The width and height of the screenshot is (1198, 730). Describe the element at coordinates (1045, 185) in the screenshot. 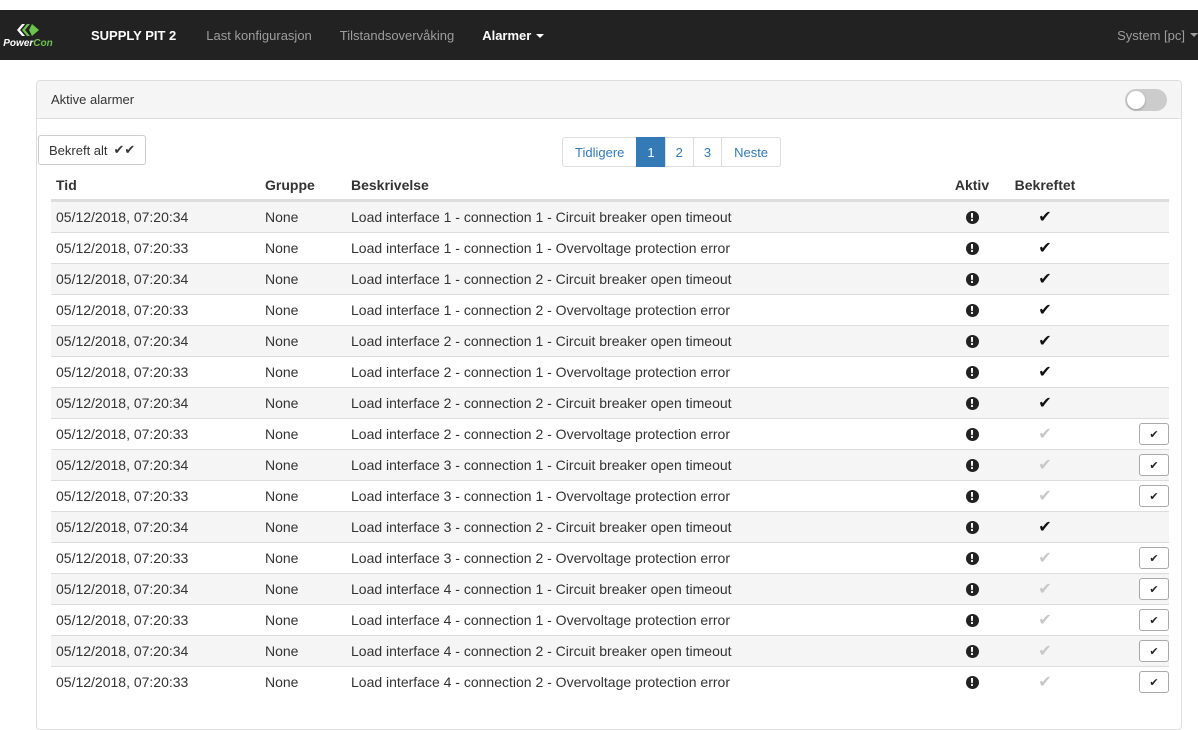

I see `header-bekreftet: Bekreftet` at that location.